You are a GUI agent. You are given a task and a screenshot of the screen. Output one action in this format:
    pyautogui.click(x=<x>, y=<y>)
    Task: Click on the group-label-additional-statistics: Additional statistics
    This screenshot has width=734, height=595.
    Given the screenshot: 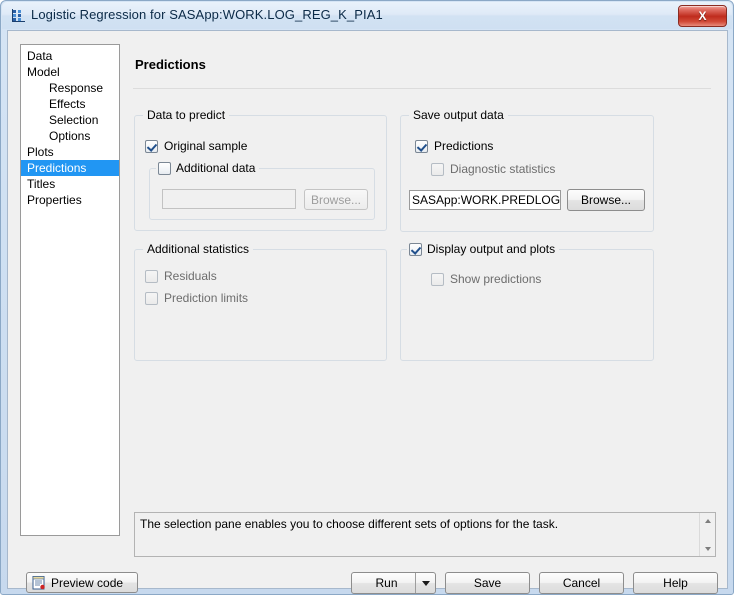 What is the action you would take?
    pyautogui.click(x=198, y=249)
    